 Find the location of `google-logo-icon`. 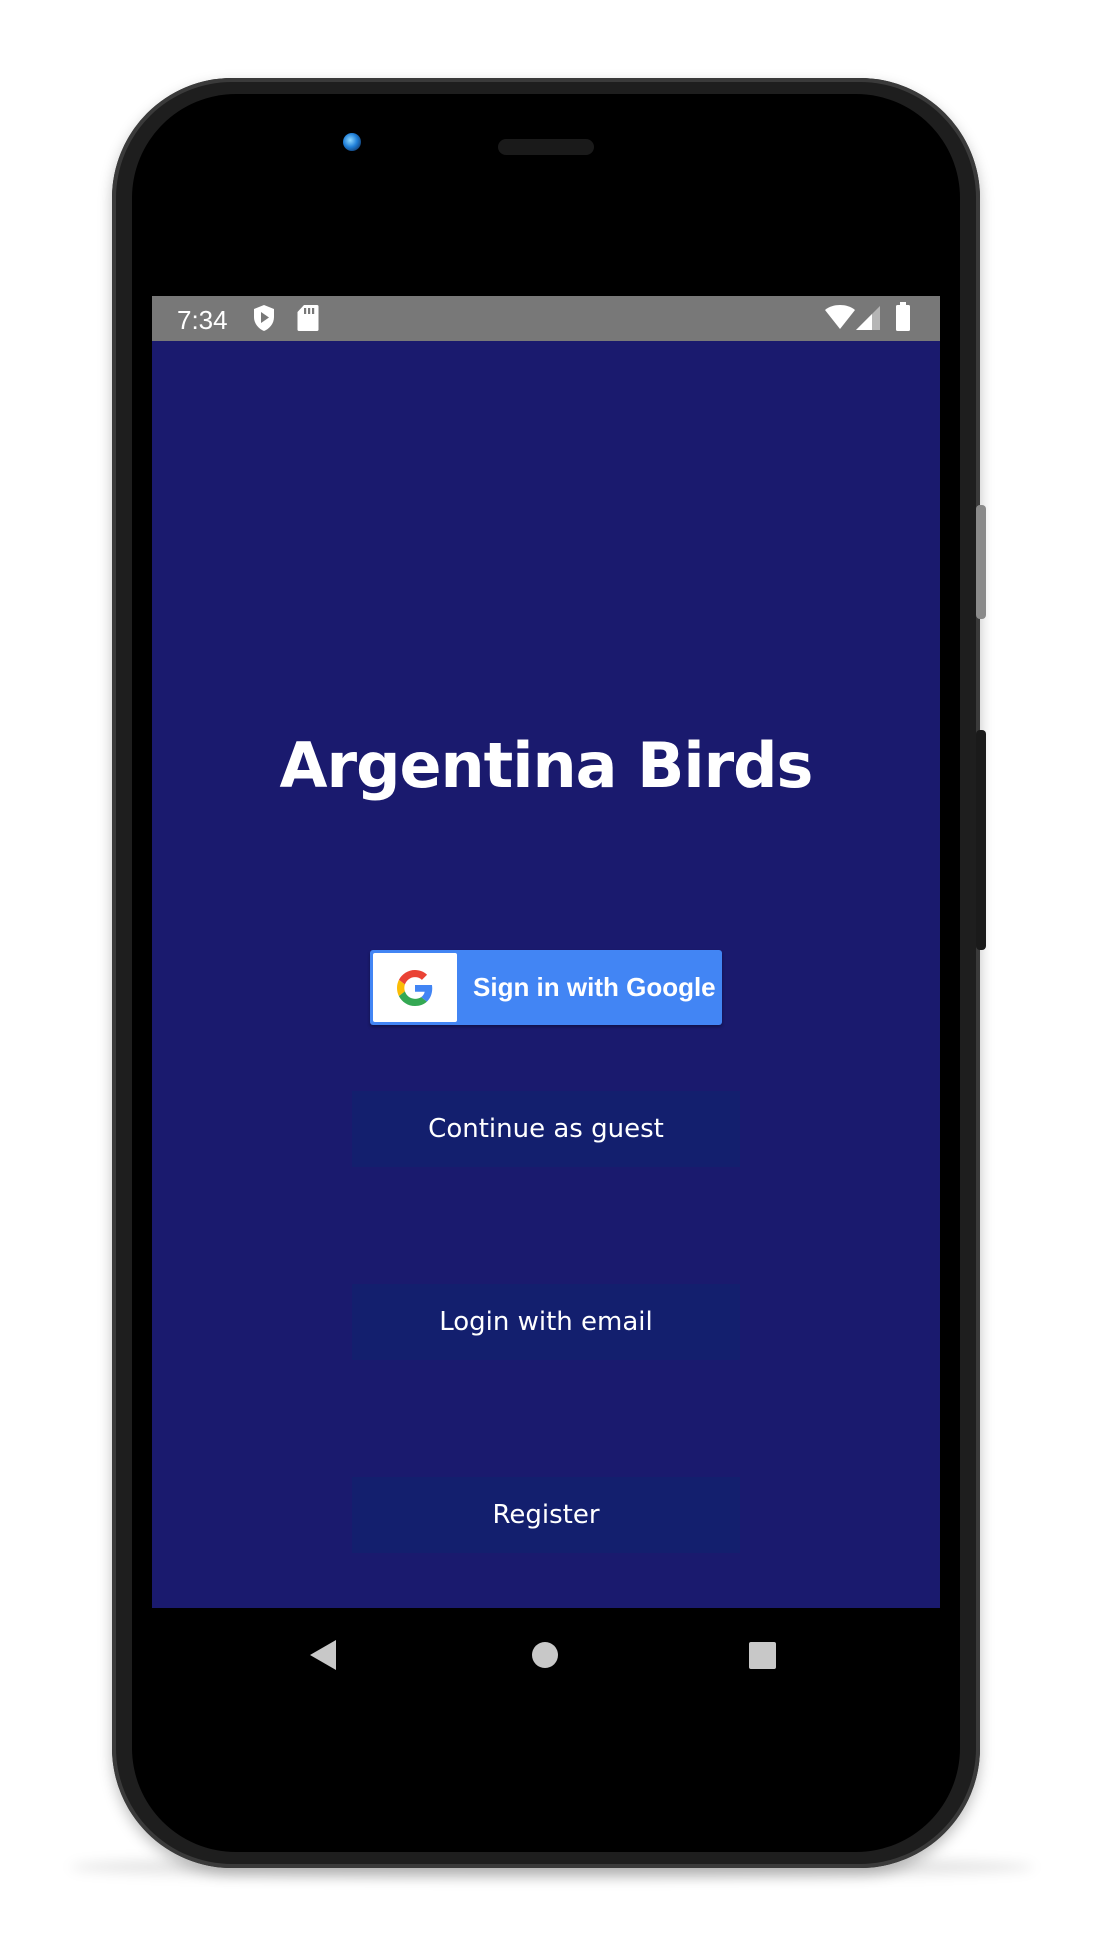

google-logo-icon is located at coordinates (415, 988).